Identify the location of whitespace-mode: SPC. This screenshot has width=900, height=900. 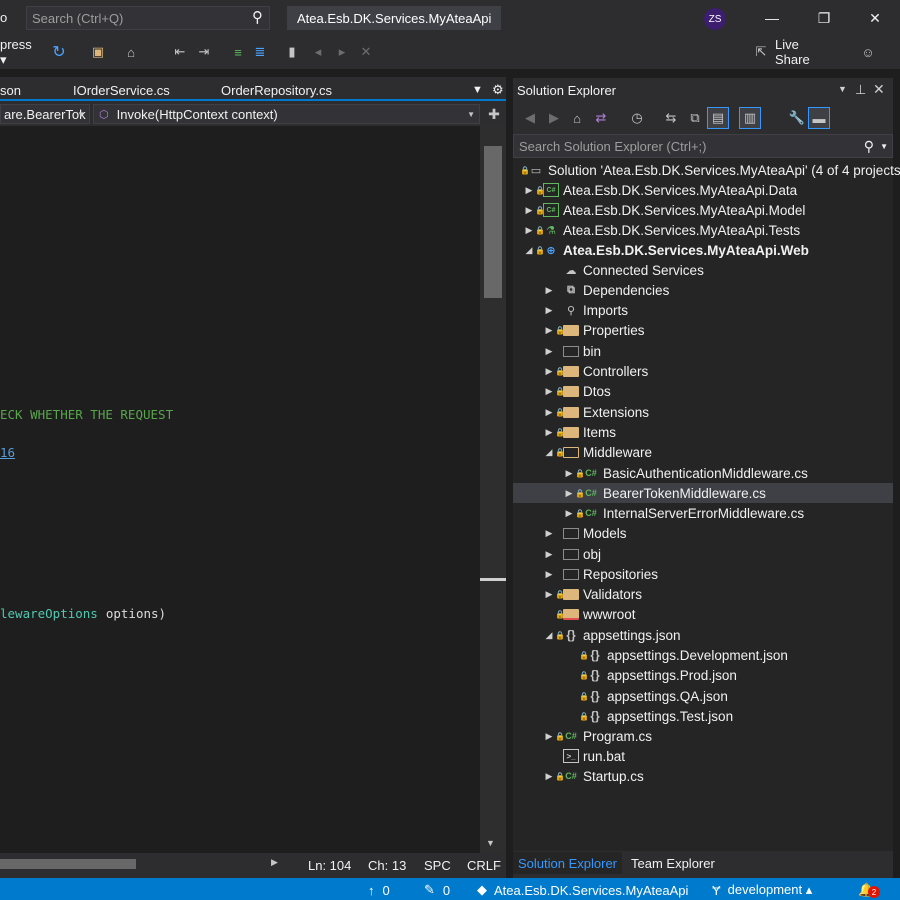
(437, 865).